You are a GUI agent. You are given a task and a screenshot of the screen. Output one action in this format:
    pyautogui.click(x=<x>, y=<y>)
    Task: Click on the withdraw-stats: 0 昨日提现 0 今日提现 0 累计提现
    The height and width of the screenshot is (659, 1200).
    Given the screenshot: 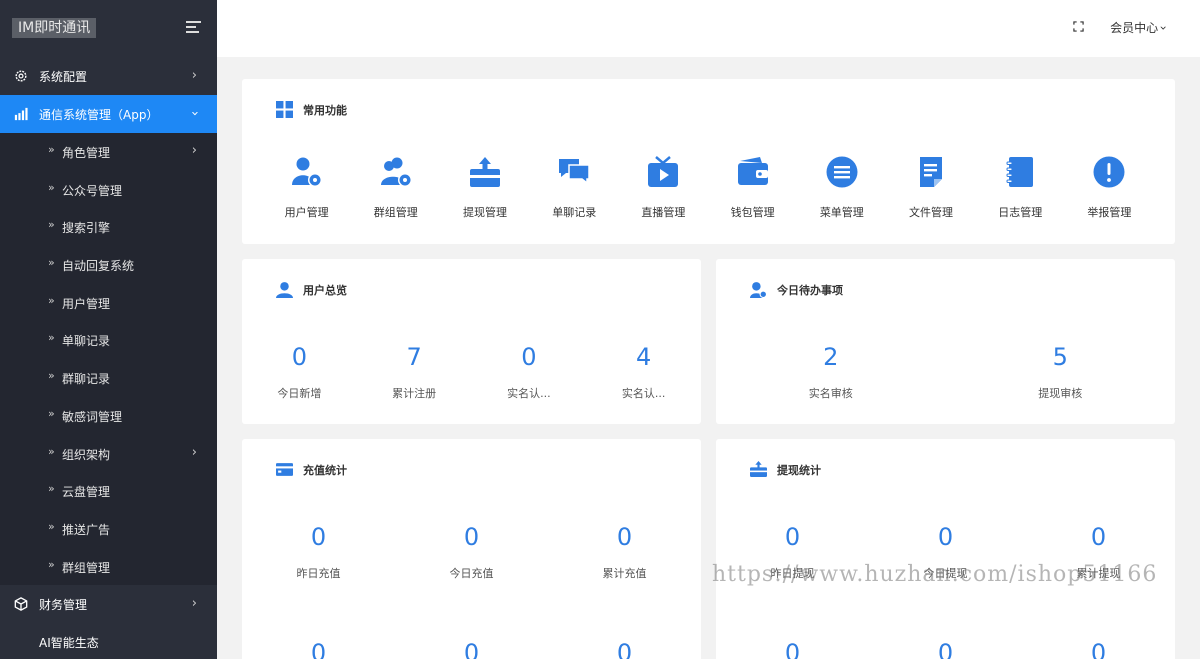 What is the action you would take?
    pyautogui.click(x=945, y=551)
    